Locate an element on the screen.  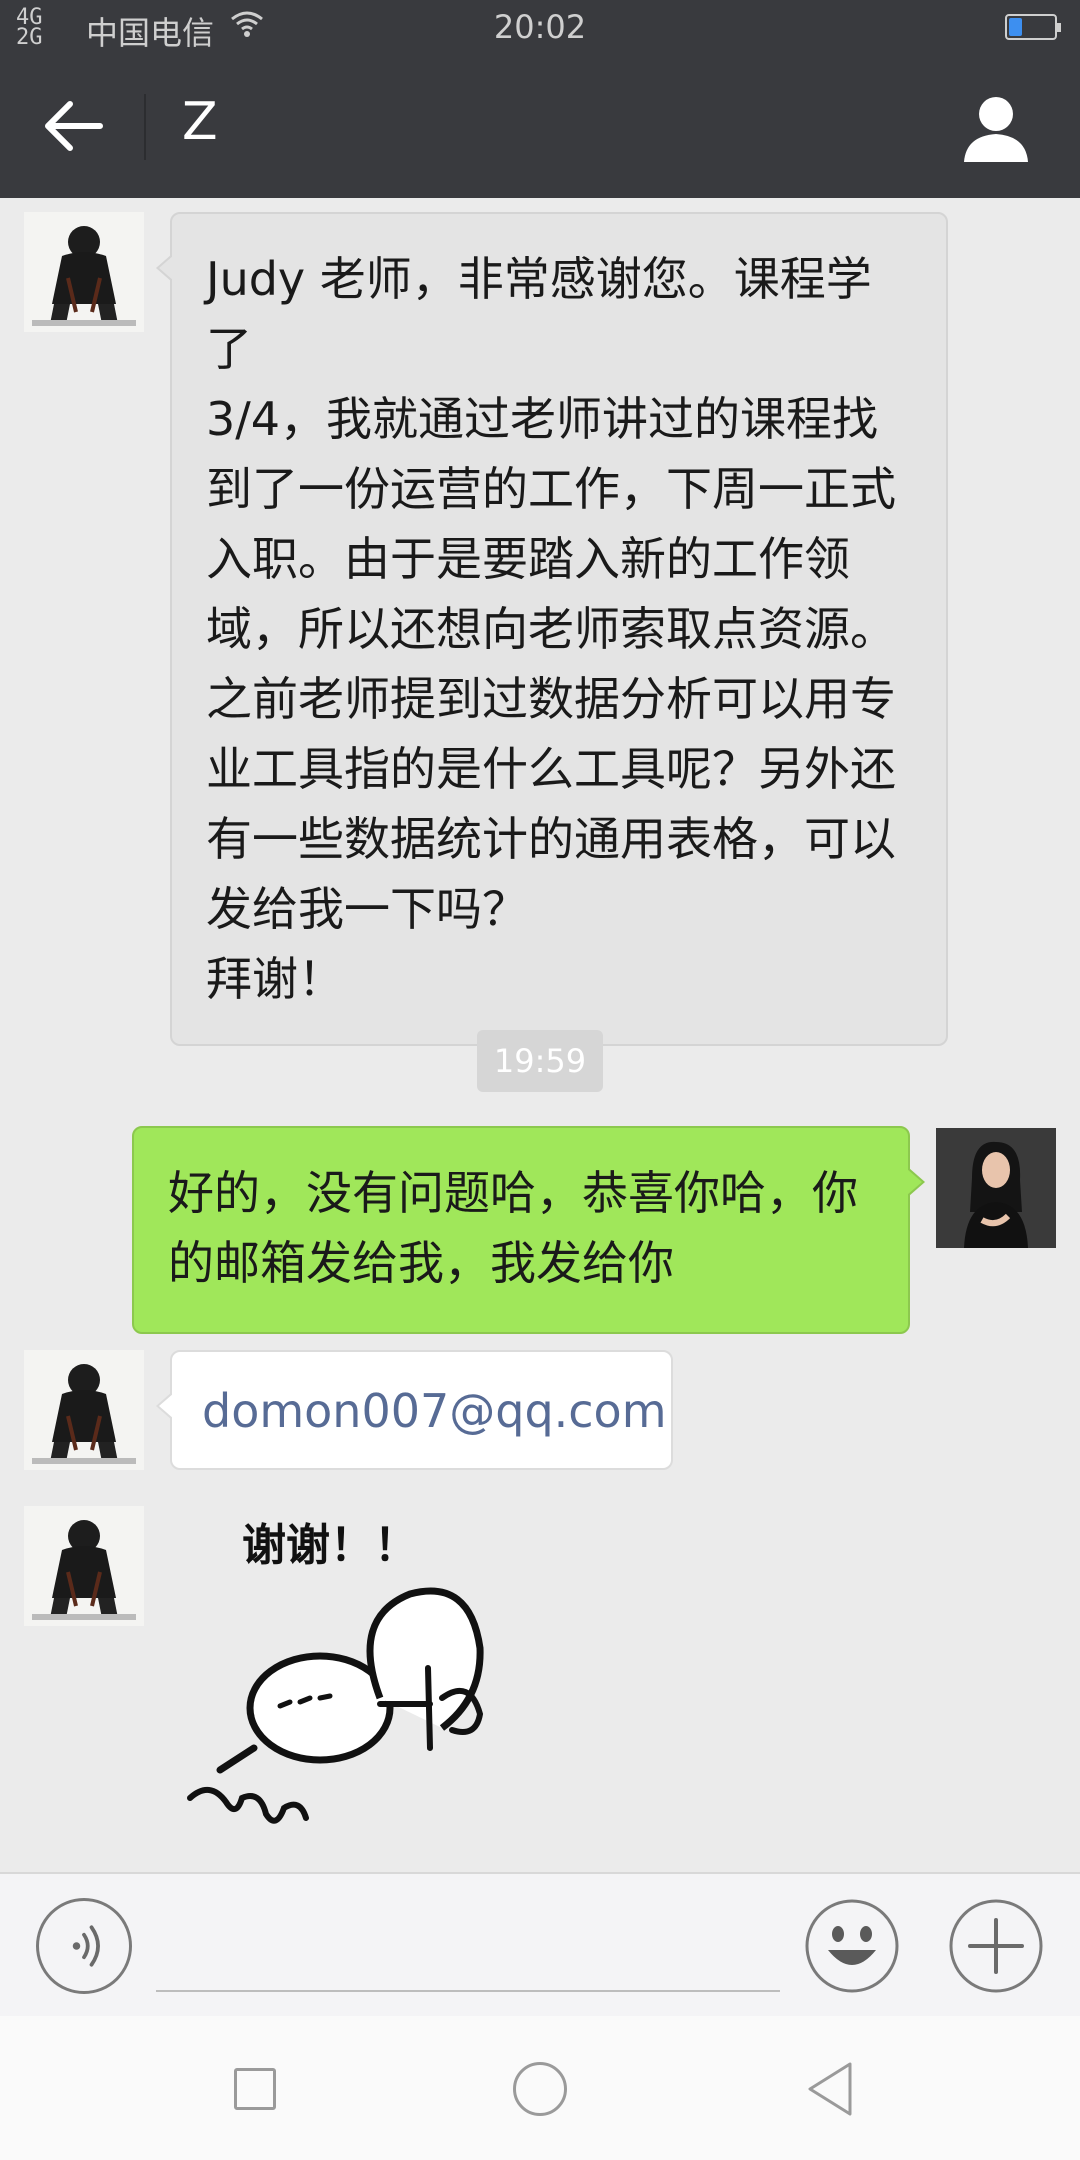
message-input-bar is located at coordinates (540, 1945).